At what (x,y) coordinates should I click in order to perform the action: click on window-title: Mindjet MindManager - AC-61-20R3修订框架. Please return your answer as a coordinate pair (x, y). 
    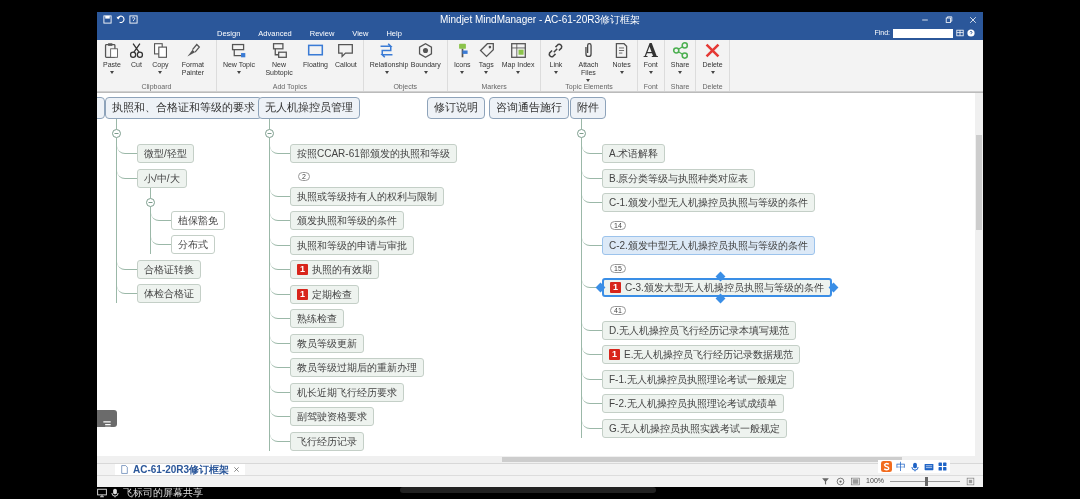
    Looking at the image, I should click on (540, 19).